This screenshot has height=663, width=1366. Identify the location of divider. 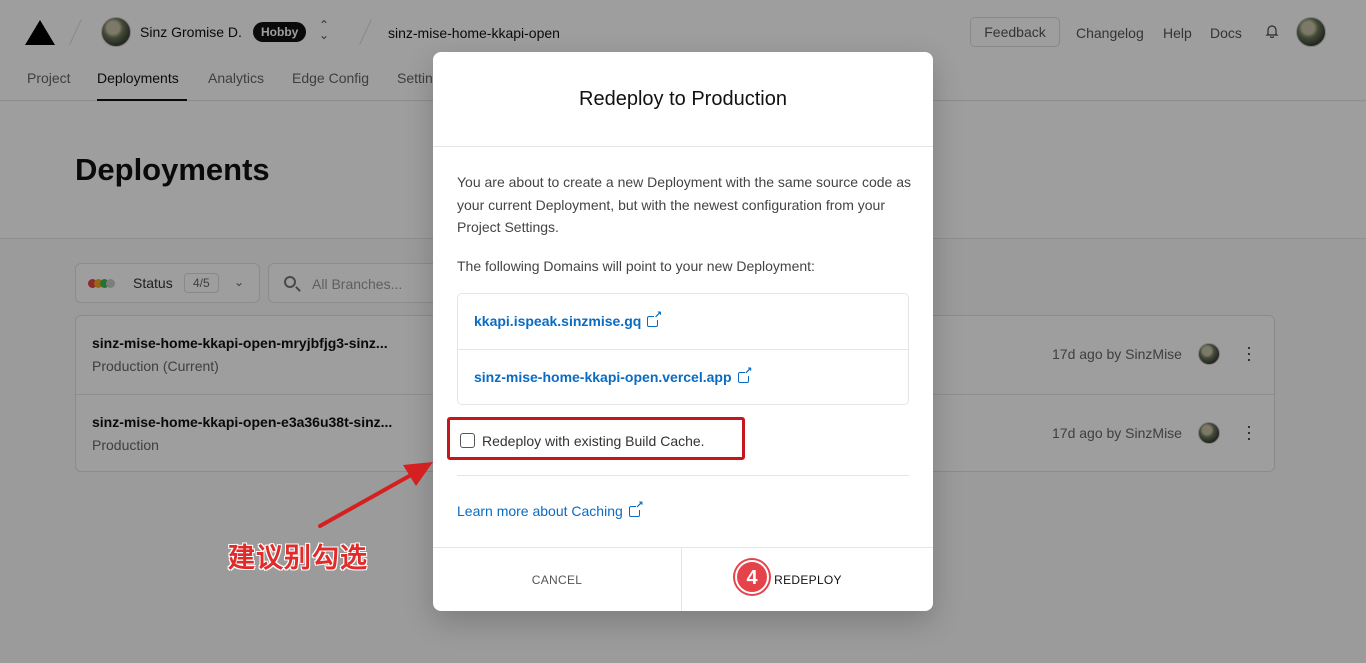
(683, 475).